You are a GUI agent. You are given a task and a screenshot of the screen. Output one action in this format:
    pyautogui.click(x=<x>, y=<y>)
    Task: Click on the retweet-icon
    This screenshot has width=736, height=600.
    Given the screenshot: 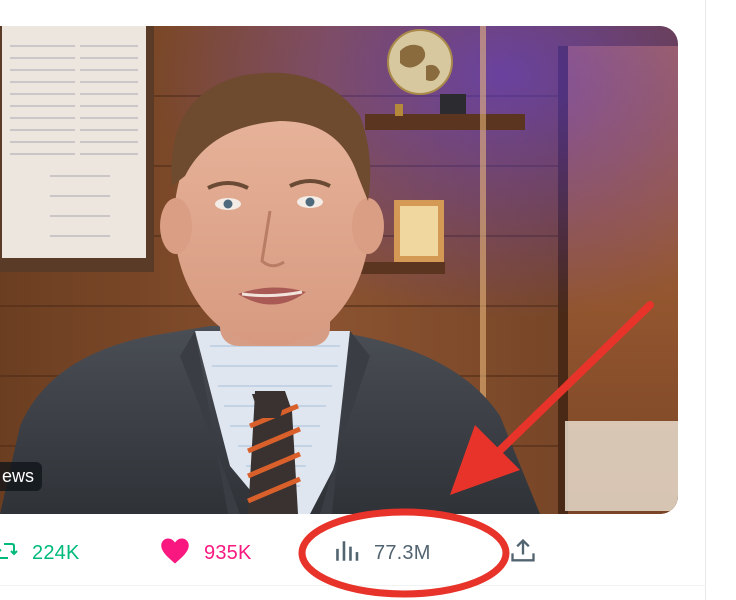 What is the action you would take?
    pyautogui.click(x=9, y=553)
    